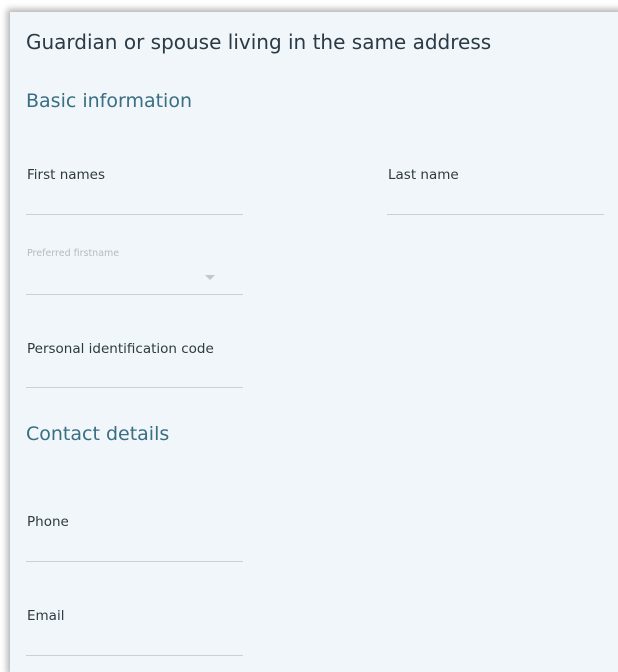  Describe the element at coordinates (66, 175) in the screenshot. I see `first-names-label: First names` at that location.